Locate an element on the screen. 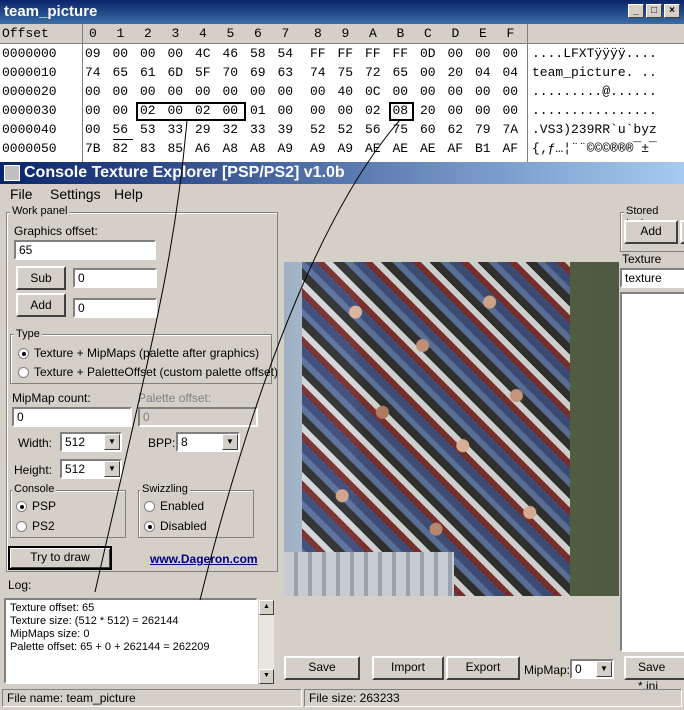  mipmap-count-input: 0 is located at coordinates (72, 417).